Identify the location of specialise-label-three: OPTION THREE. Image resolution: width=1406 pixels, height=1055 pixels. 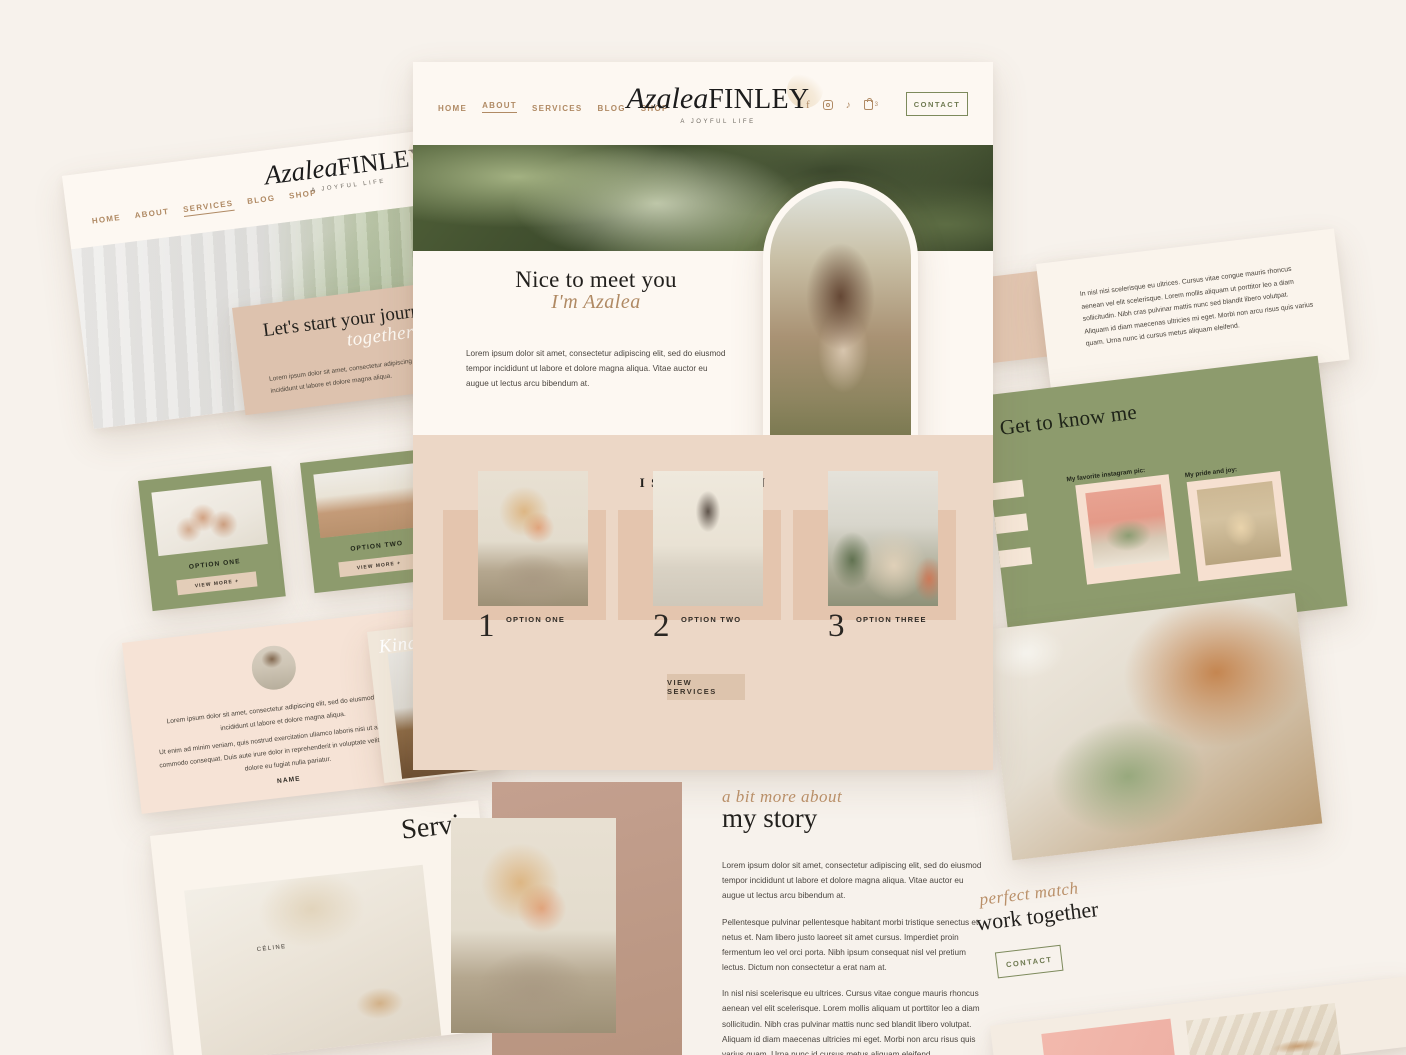
(891, 619).